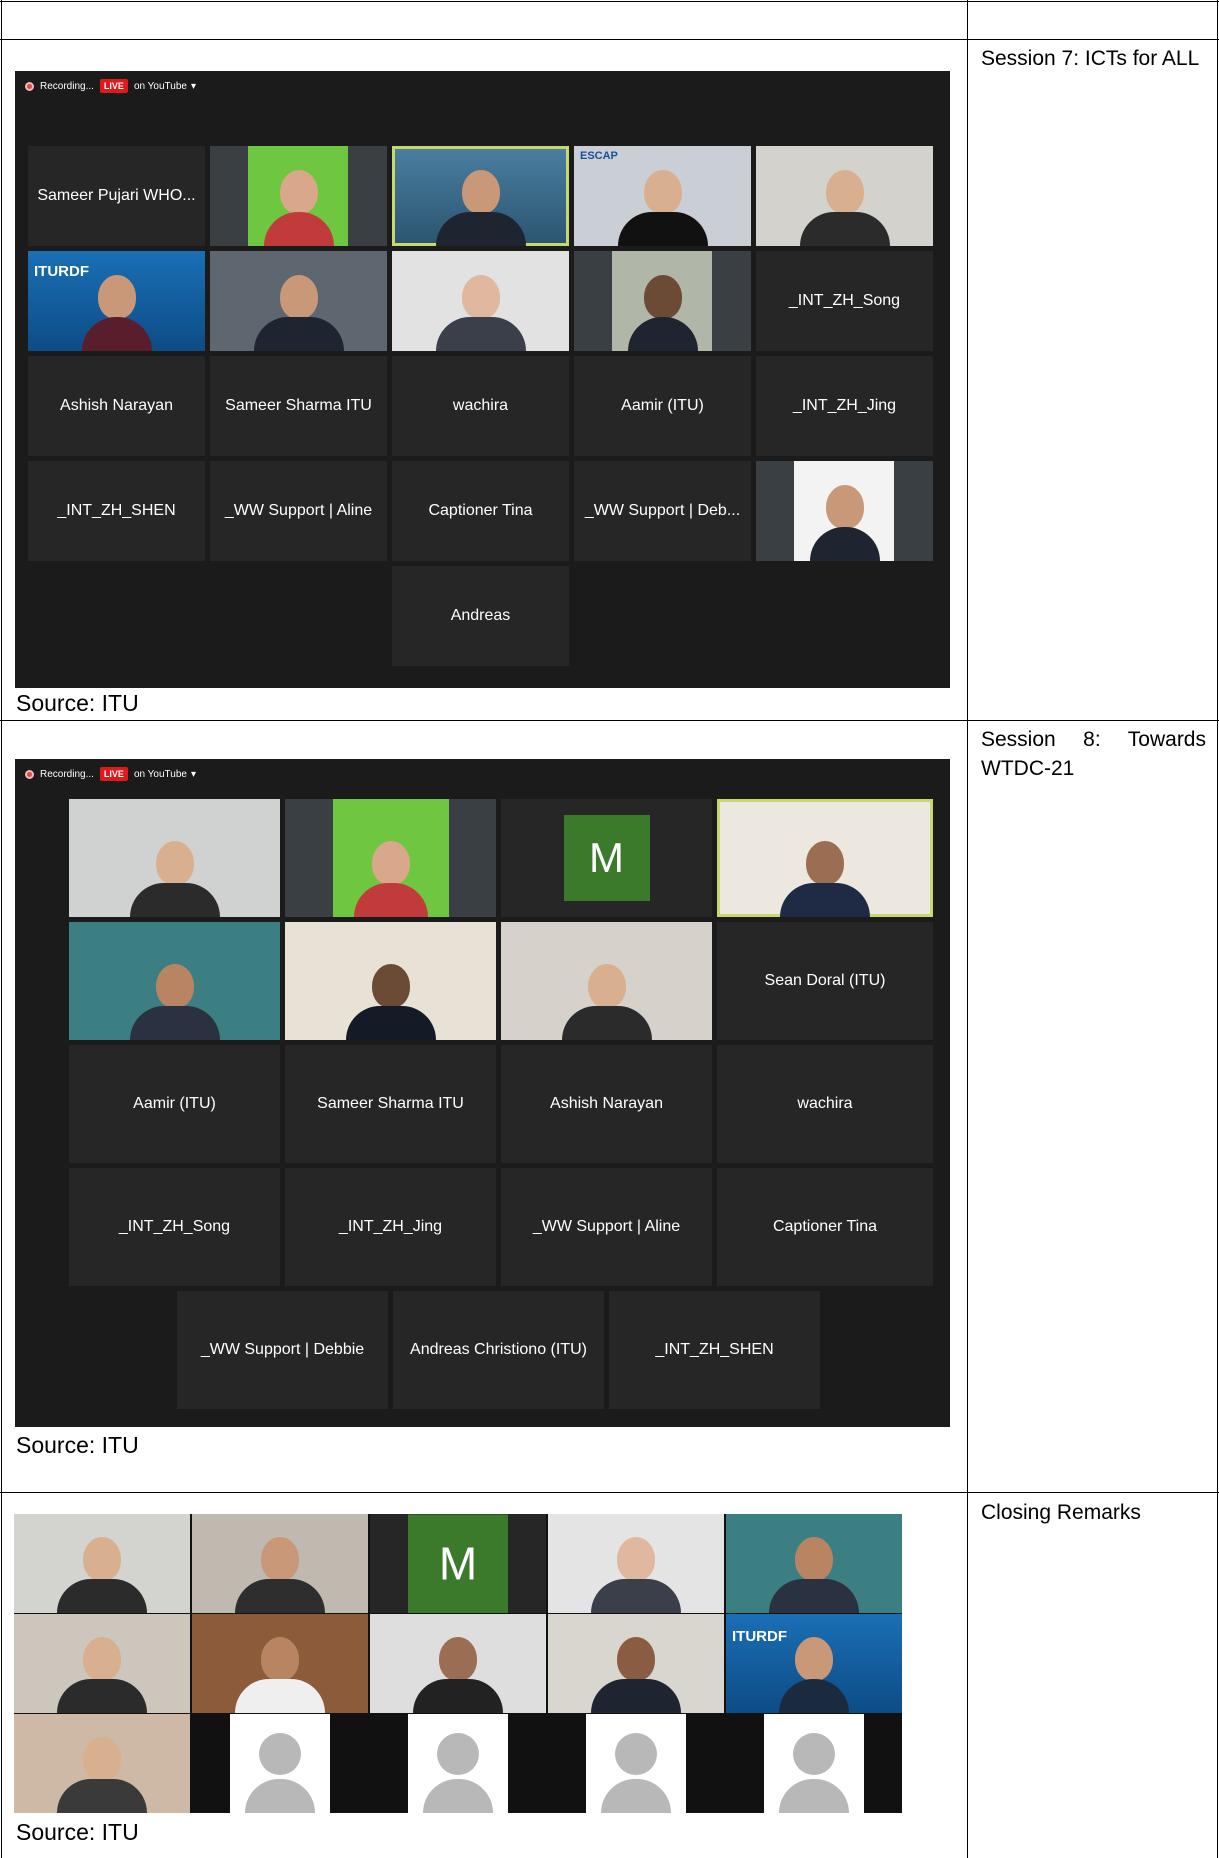 This screenshot has height=1858, width=1219. I want to click on participant-tile: _WW Support | Debbie, so click(282, 1350).